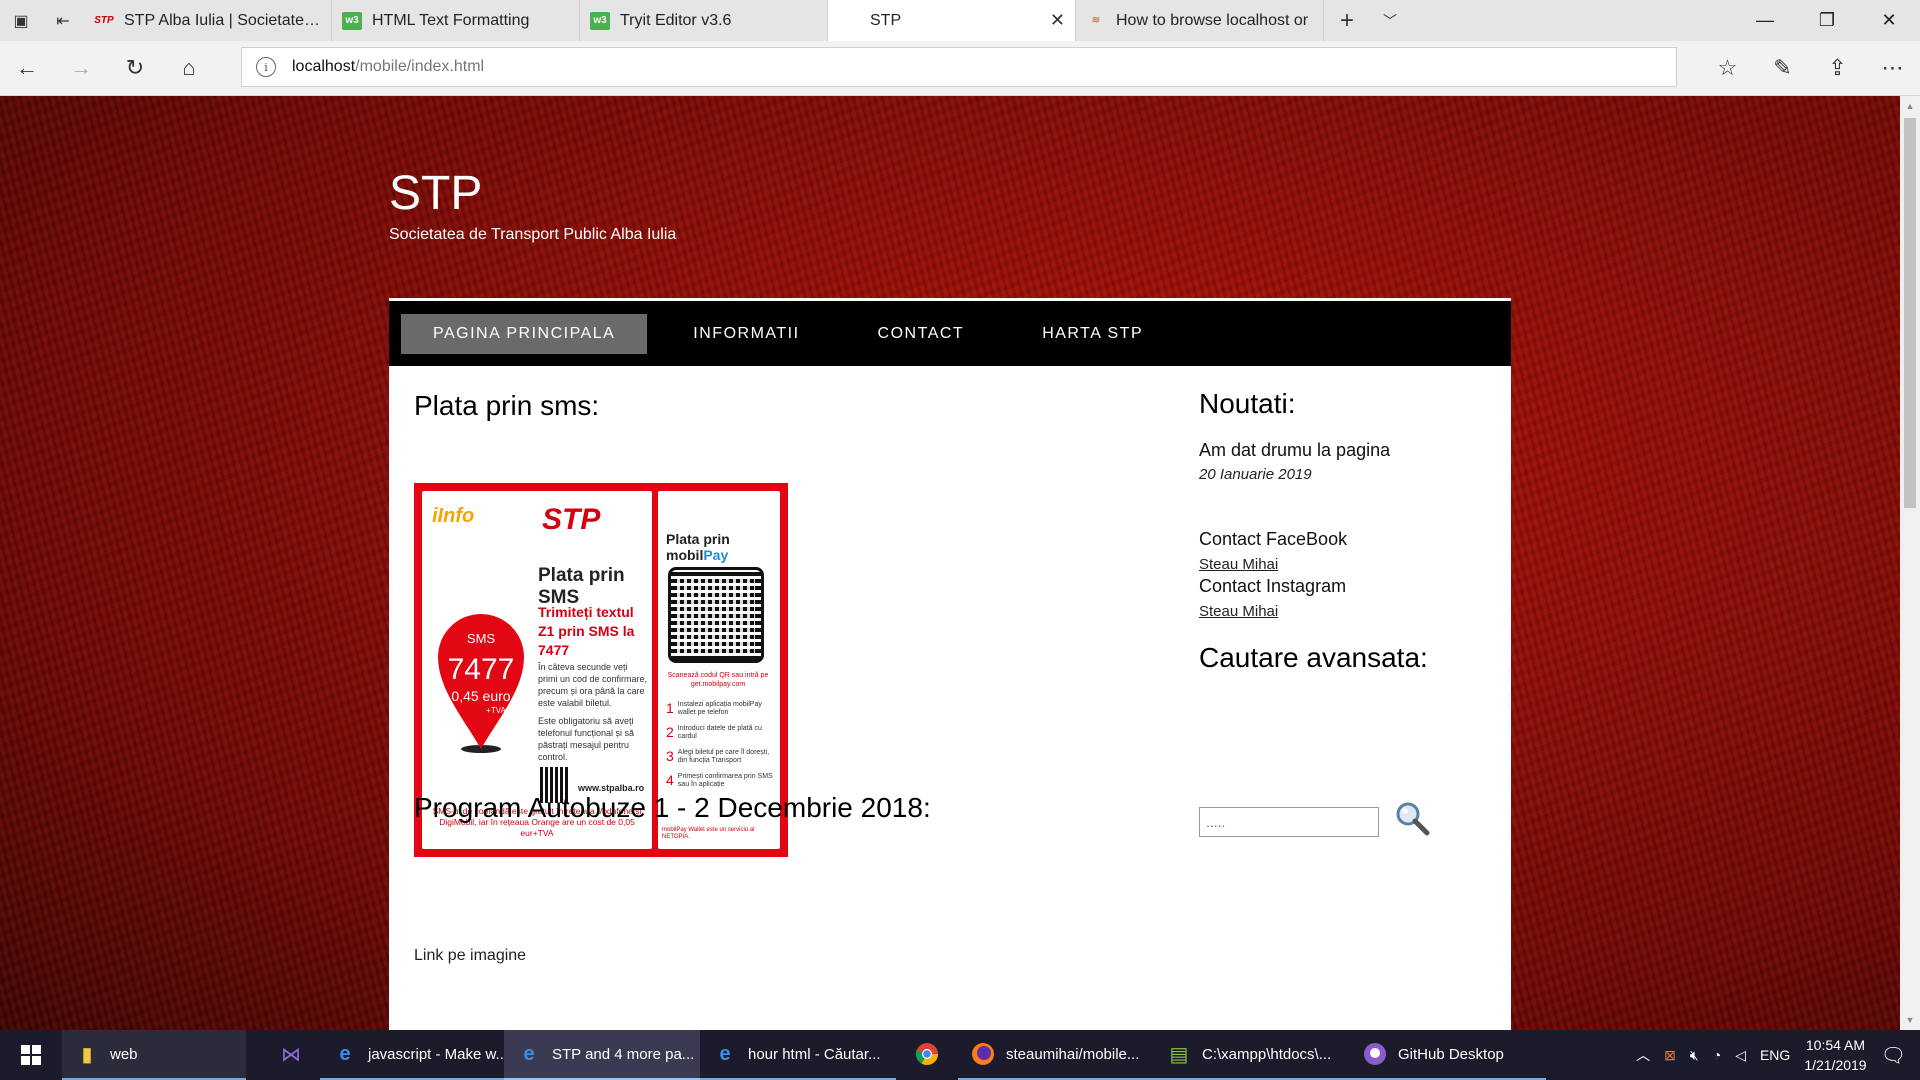 Image resolution: width=1920 pixels, height=1080 pixels. What do you see at coordinates (716, 555) in the screenshot?
I see `mobilpay-title-b: Pay` at bounding box center [716, 555].